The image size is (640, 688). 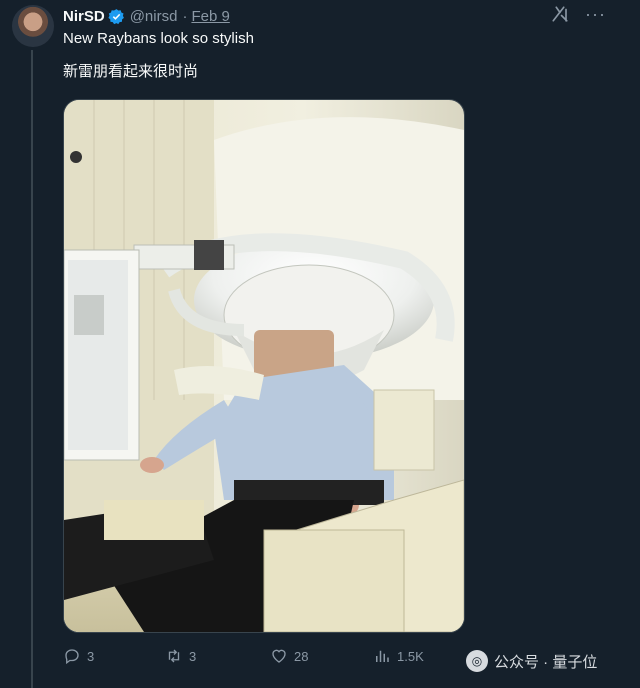 What do you see at coordinates (410, 656) in the screenshot?
I see `views-count: 1.5K` at bounding box center [410, 656].